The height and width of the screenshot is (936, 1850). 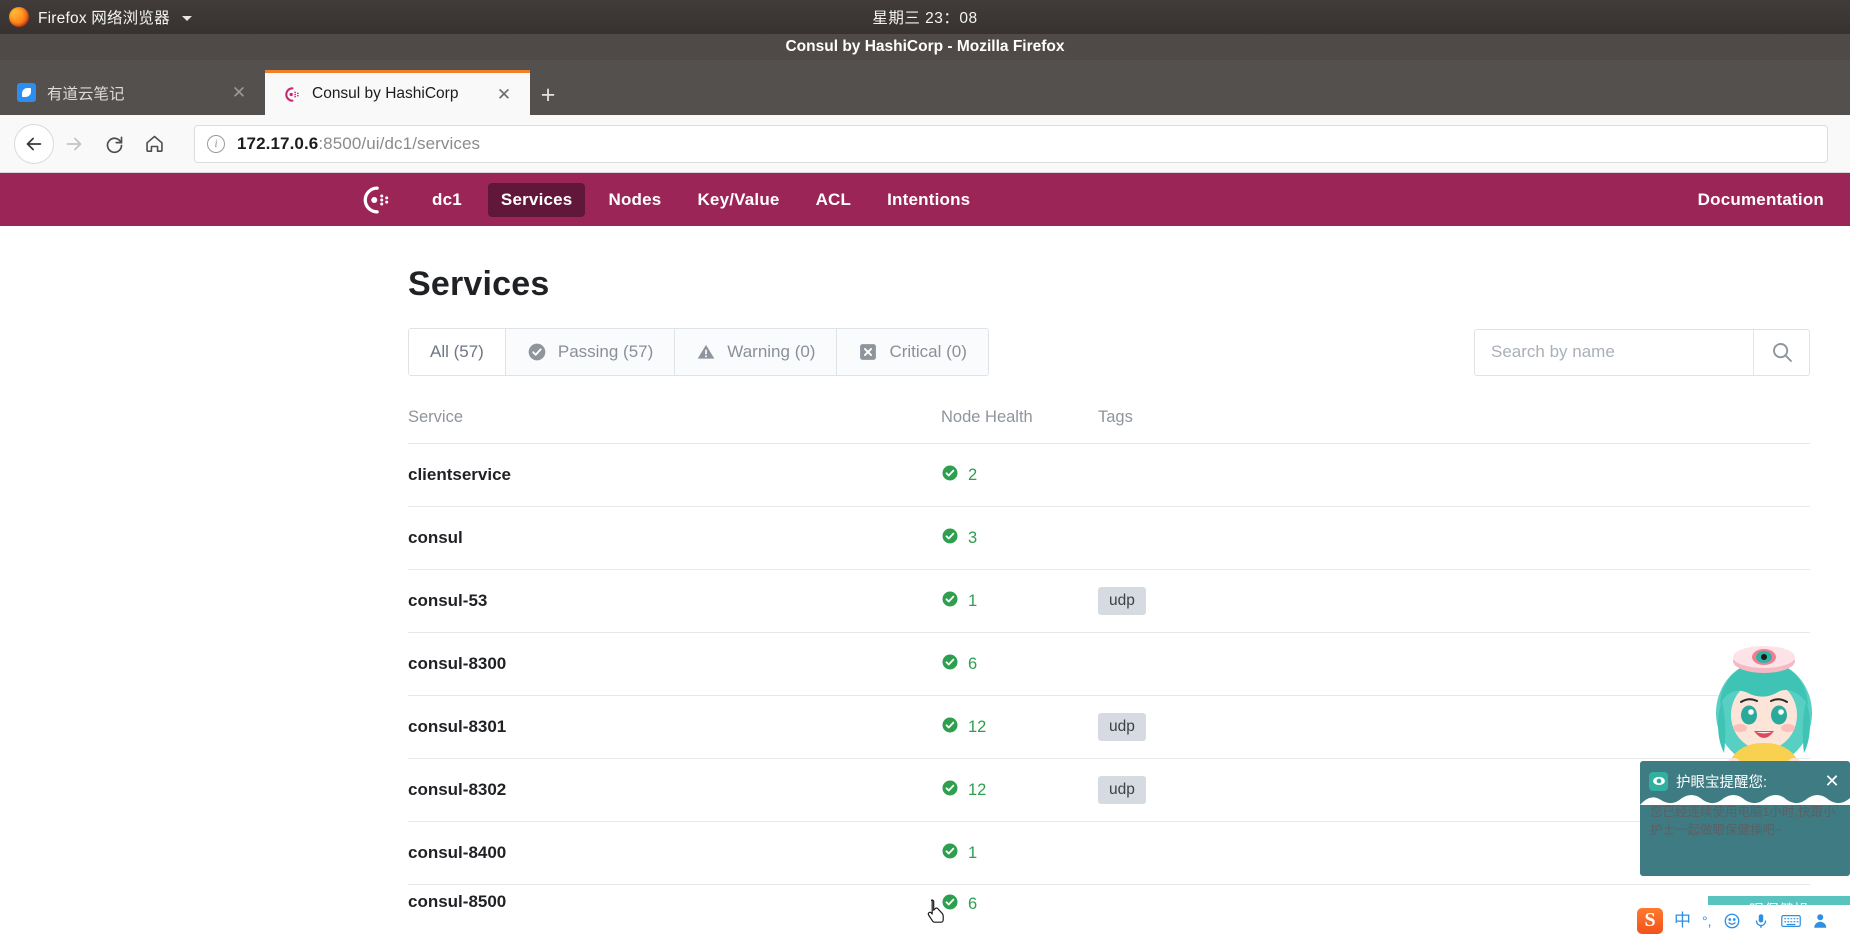 What do you see at coordinates (1761, 200) in the screenshot?
I see `documentation-link: Documentation` at bounding box center [1761, 200].